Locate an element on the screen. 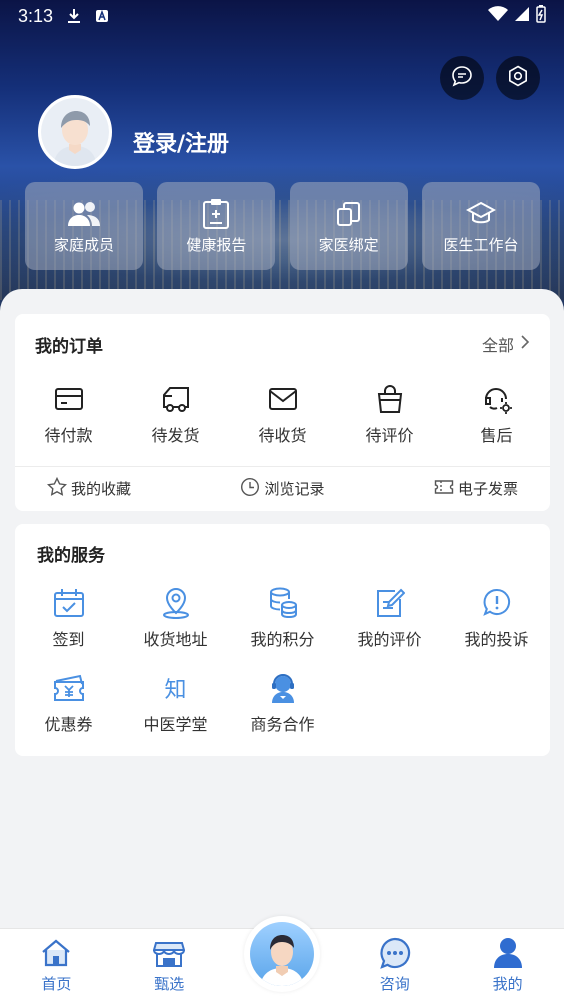 This screenshot has width=564, height=1004. nav-consult: 咨询 is located at coordinates (394, 966).